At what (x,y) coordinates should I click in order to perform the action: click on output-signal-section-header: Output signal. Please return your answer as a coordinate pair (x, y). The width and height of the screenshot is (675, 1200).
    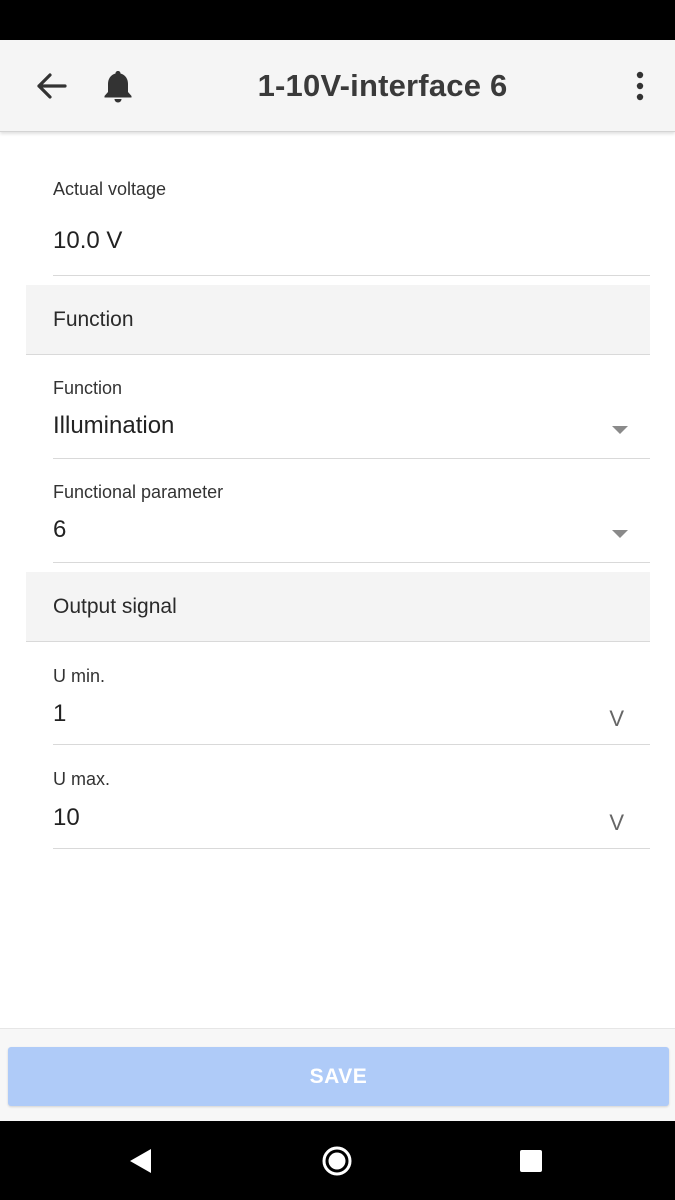
    Looking at the image, I should click on (338, 607).